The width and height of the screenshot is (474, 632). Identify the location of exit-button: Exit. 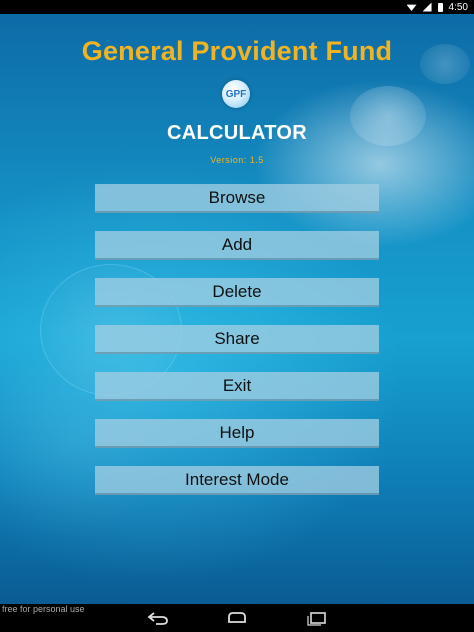
(237, 386).